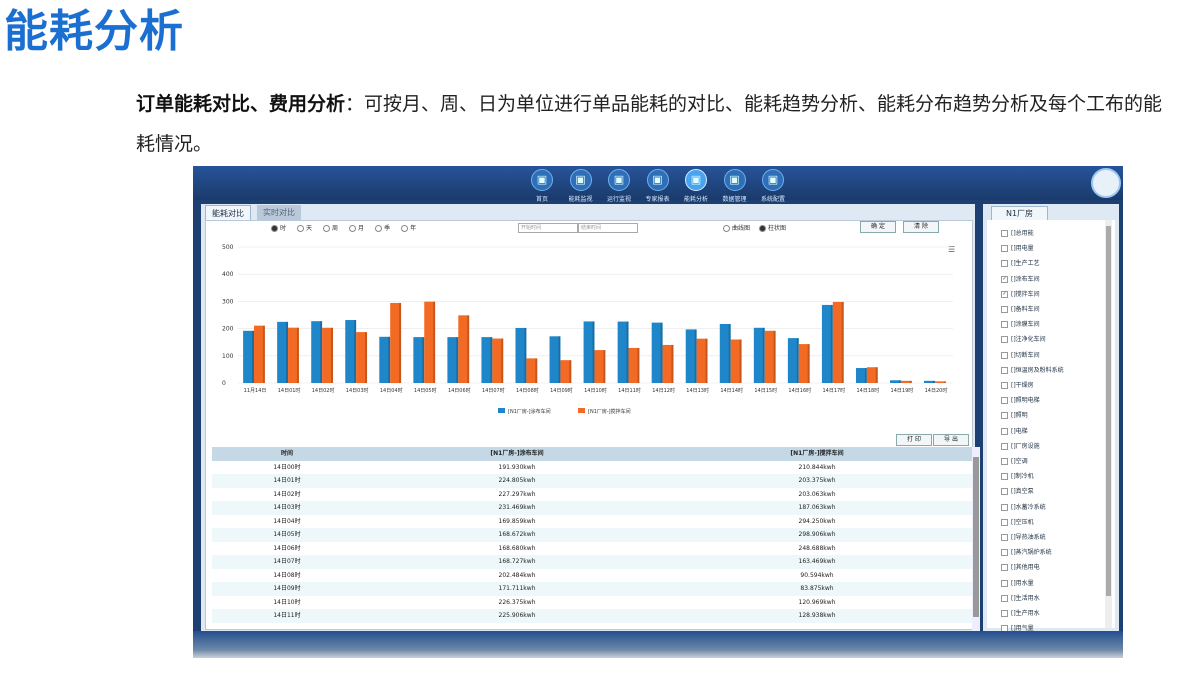 This screenshot has width=1186, height=681. What do you see at coordinates (287, 602) in the screenshot?
I see `table-cell: 14日10时` at bounding box center [287, 602].